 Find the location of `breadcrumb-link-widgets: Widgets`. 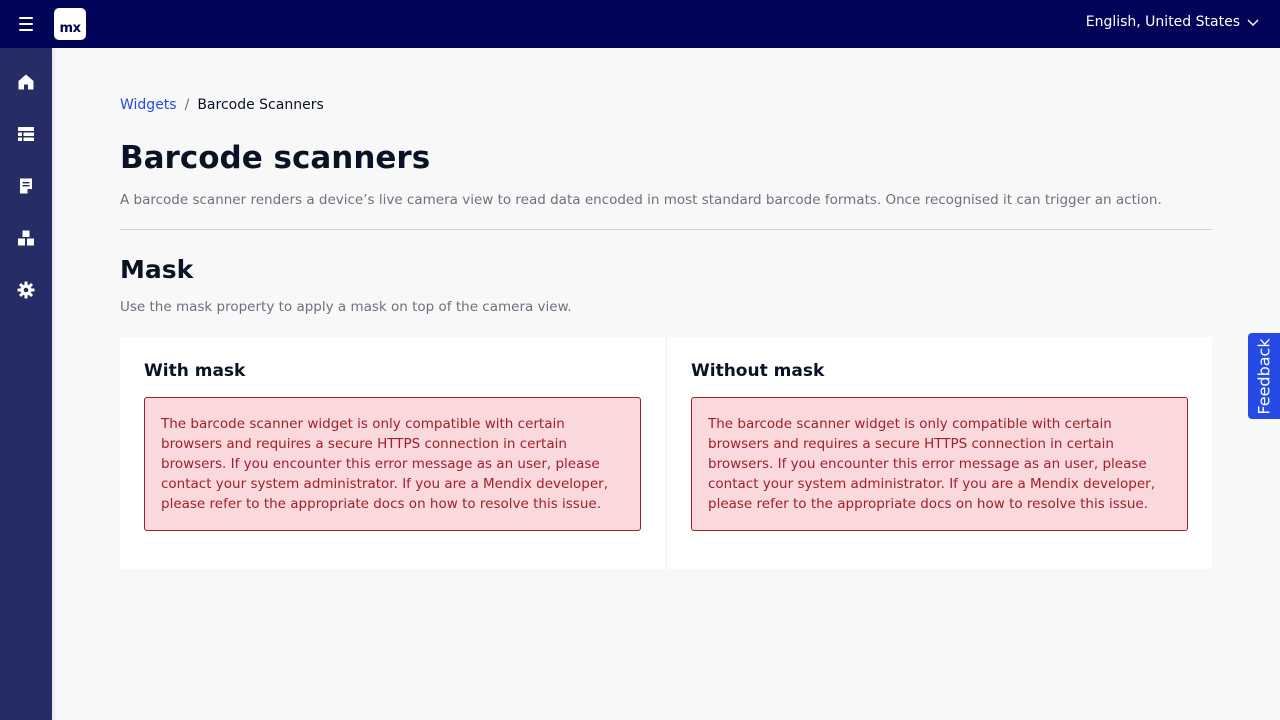

breadcrumb-link-widgets: Widgets is located at coordinates (148, 105).